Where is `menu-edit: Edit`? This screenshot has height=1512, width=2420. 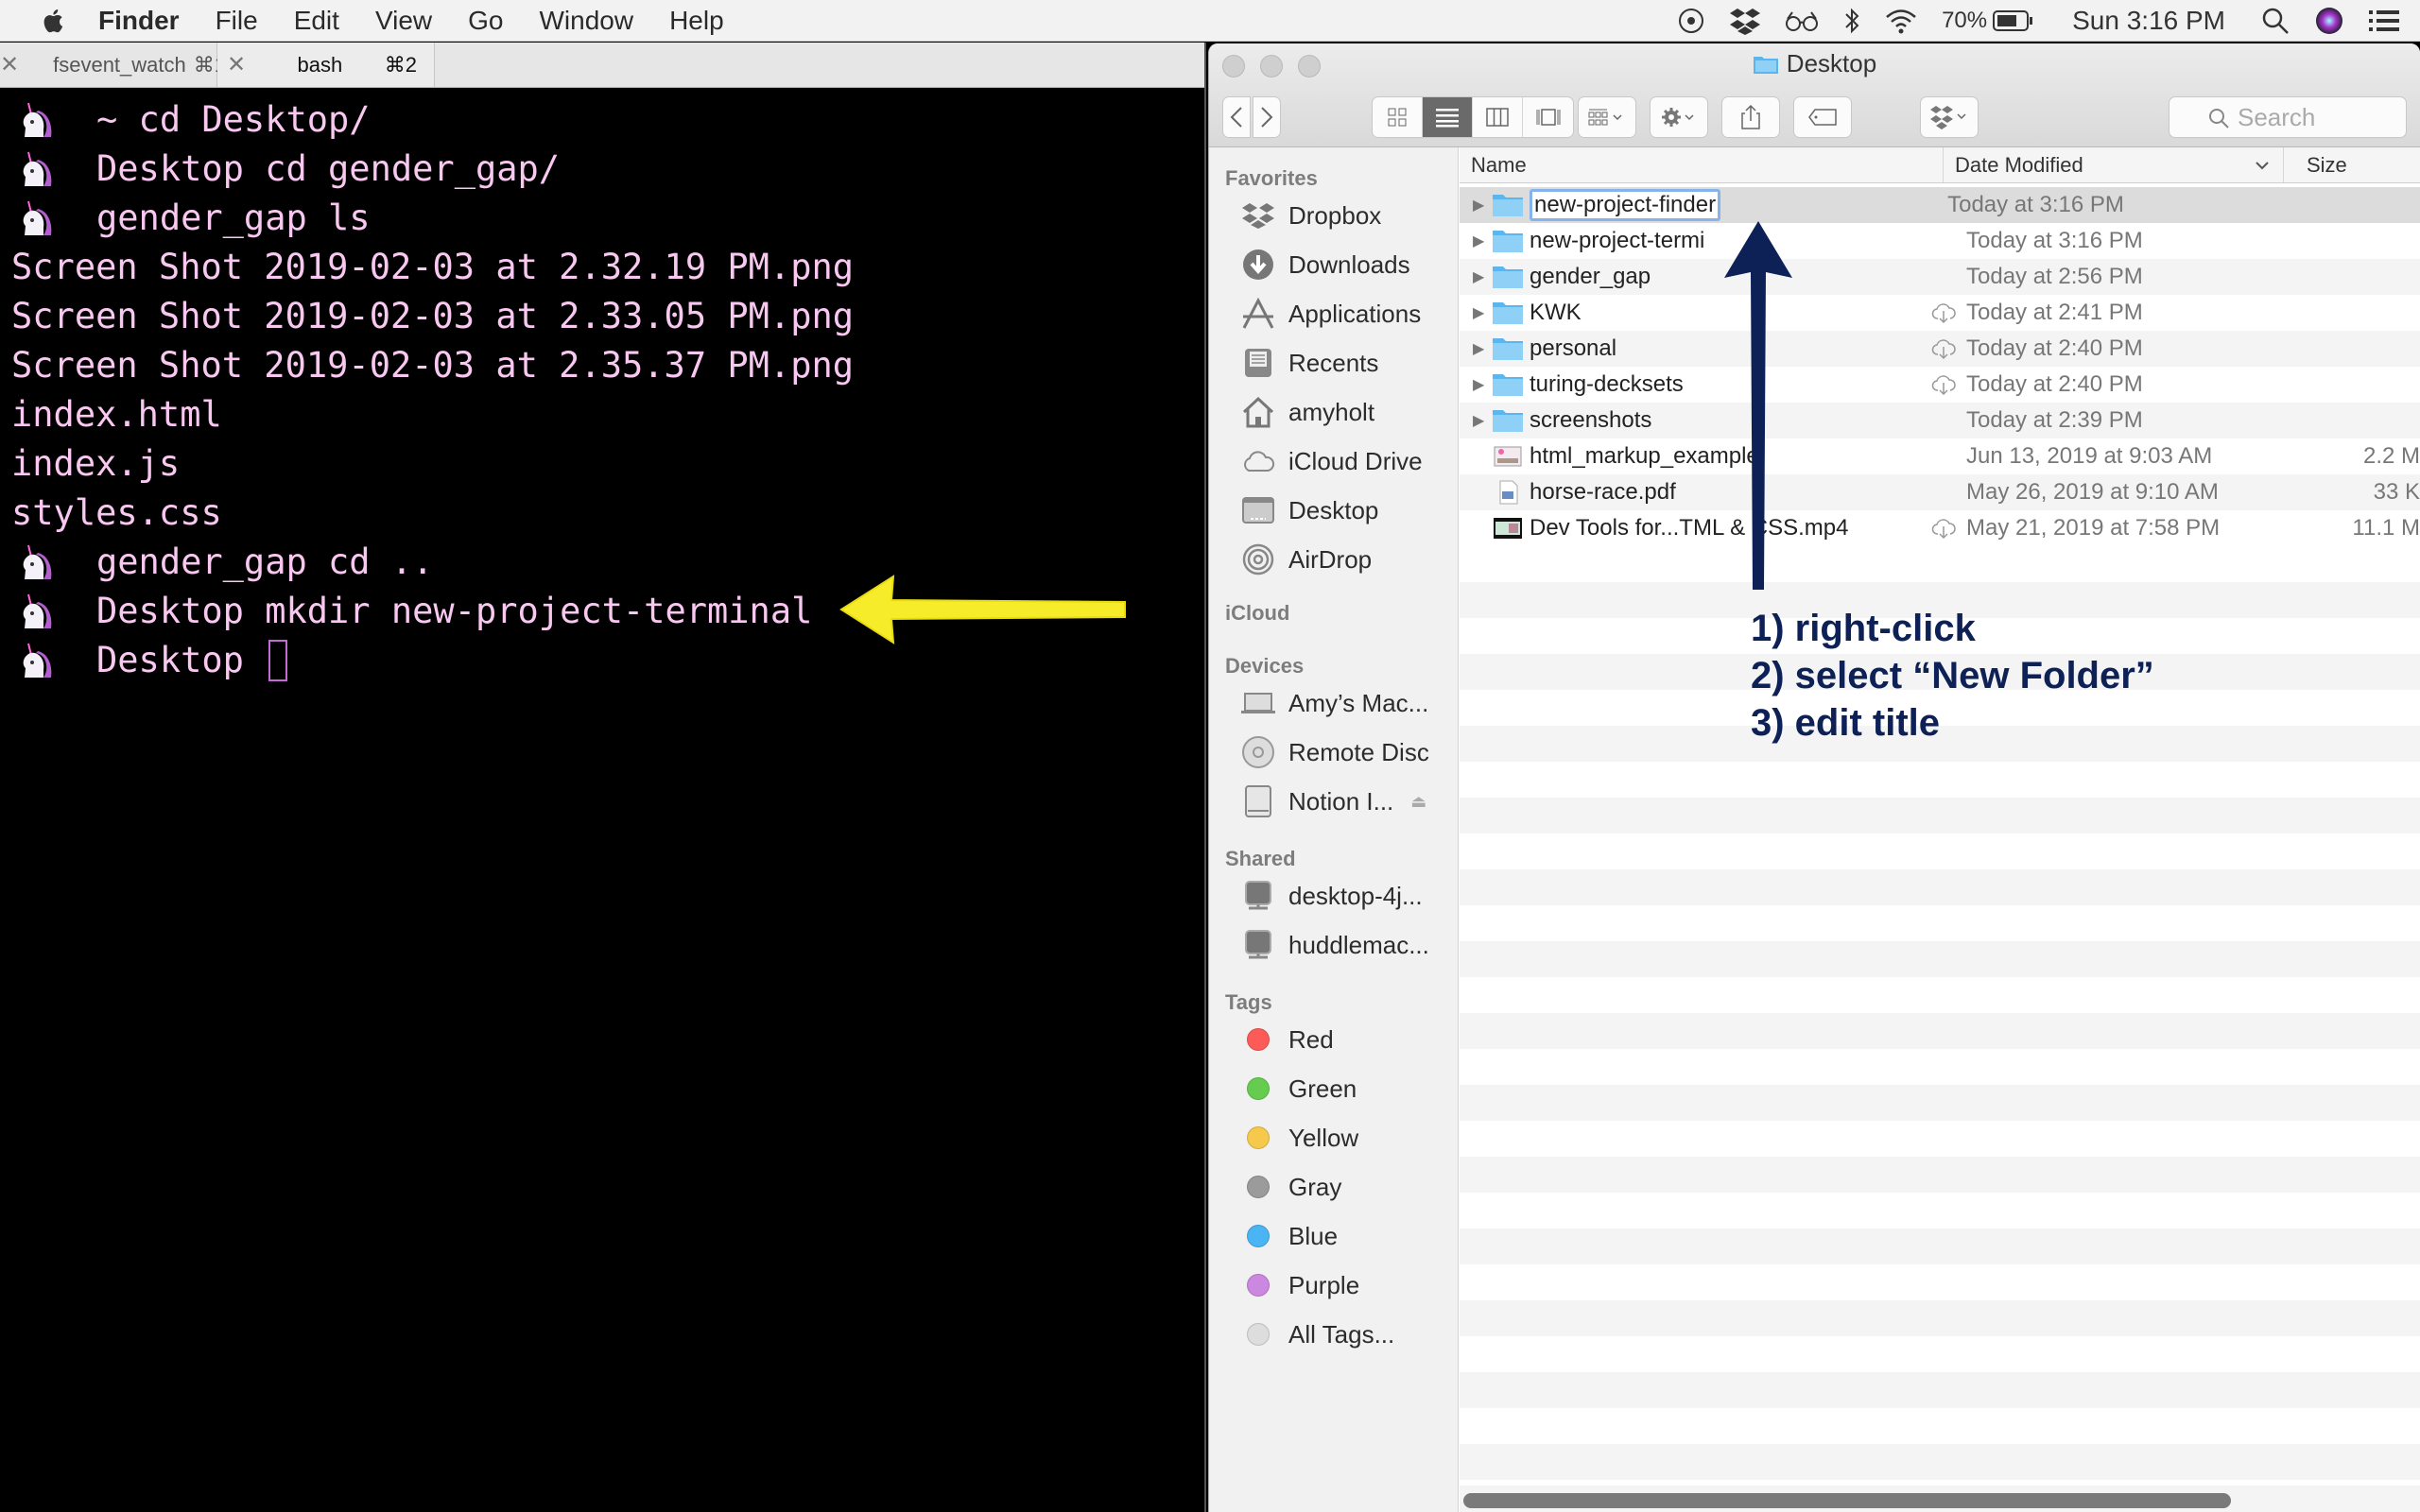 menu-edit: Edit is located at coordinates (316, 21).